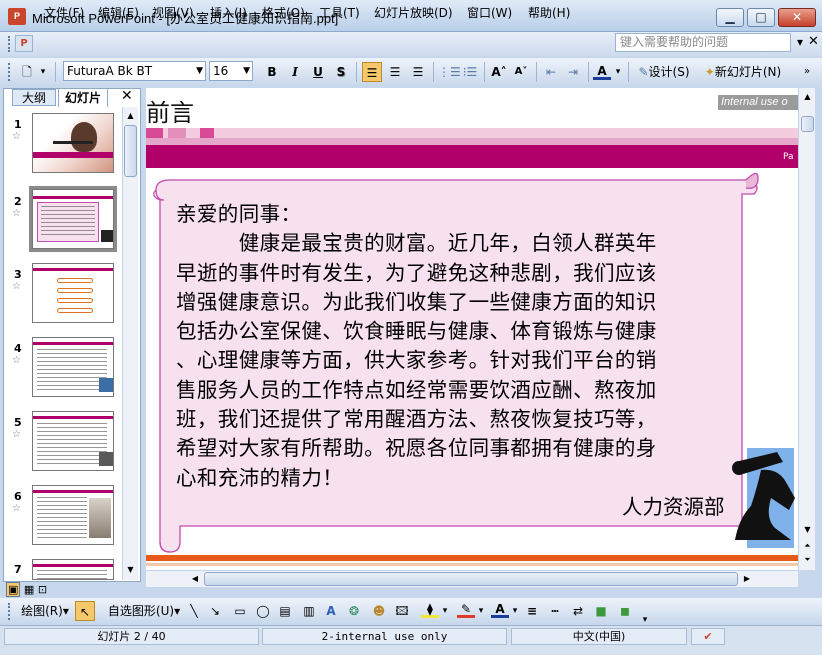 The image size is (822, 655). What do you see at coordinates (379, 611) in the screenshot?
I see `clip-art-icon: ☻` at bounding box center [379, 611].